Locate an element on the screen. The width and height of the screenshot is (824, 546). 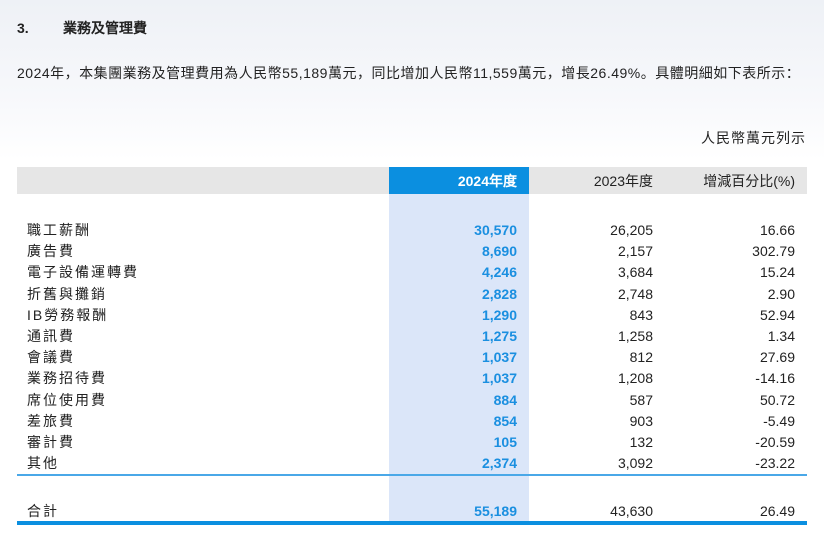
table-row-y2024: 105 is located at coordinates (505, 442).